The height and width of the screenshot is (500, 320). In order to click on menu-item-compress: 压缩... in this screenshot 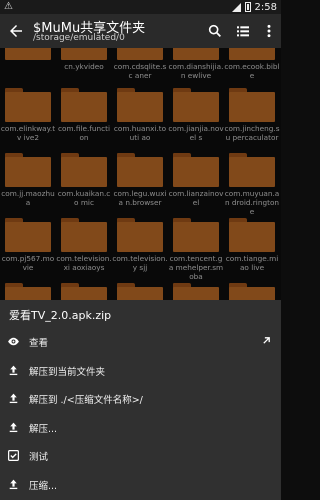, I will do `click(140, 484)`.